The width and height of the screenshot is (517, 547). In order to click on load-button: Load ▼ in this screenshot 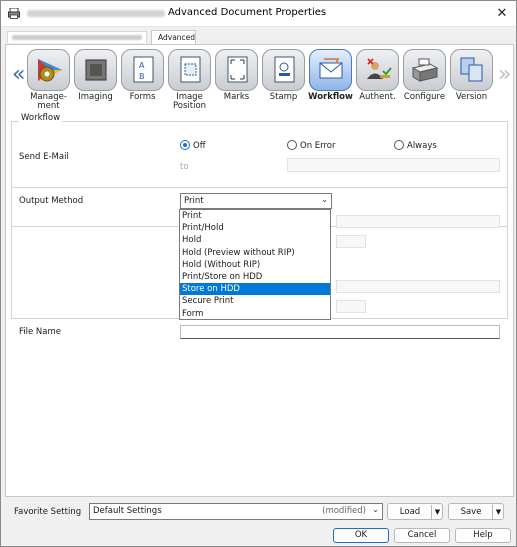, I will do `click(415, 511)`.